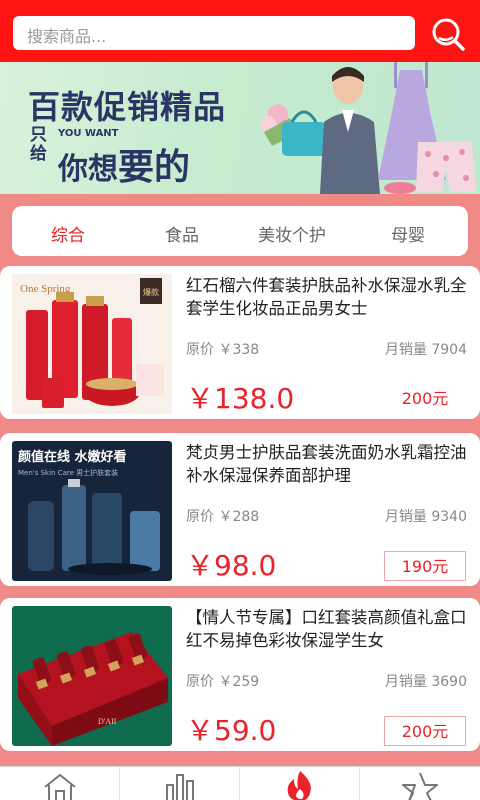  What do you see at coordinates (88, 169) in the screenshot?
I see `banner-slogan-pre: 你想` at bounding box center [88, 169].